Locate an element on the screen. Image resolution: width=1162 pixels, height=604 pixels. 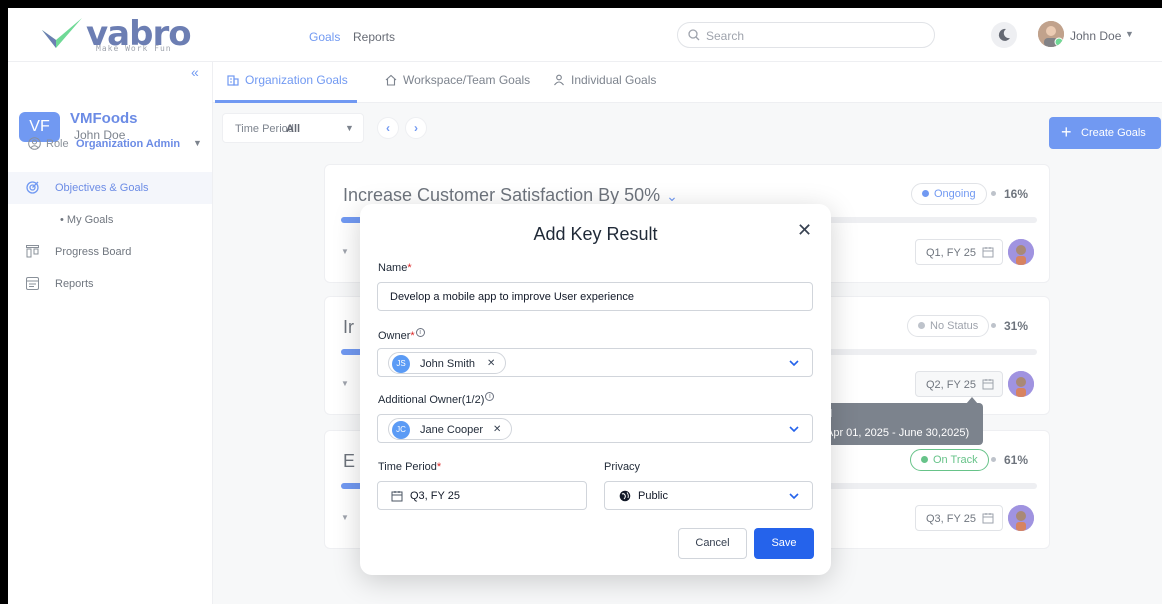
time-period-value: Q3, FY 25 is located at coordinates (435, 496).